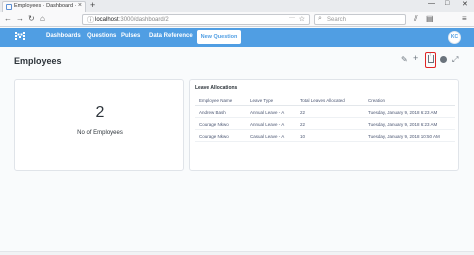 The image size is (474, 255). What do you see at coordinates (430, 60) in the screenshot?
I see `share-button: ↑` at bounding box center [430, 60].